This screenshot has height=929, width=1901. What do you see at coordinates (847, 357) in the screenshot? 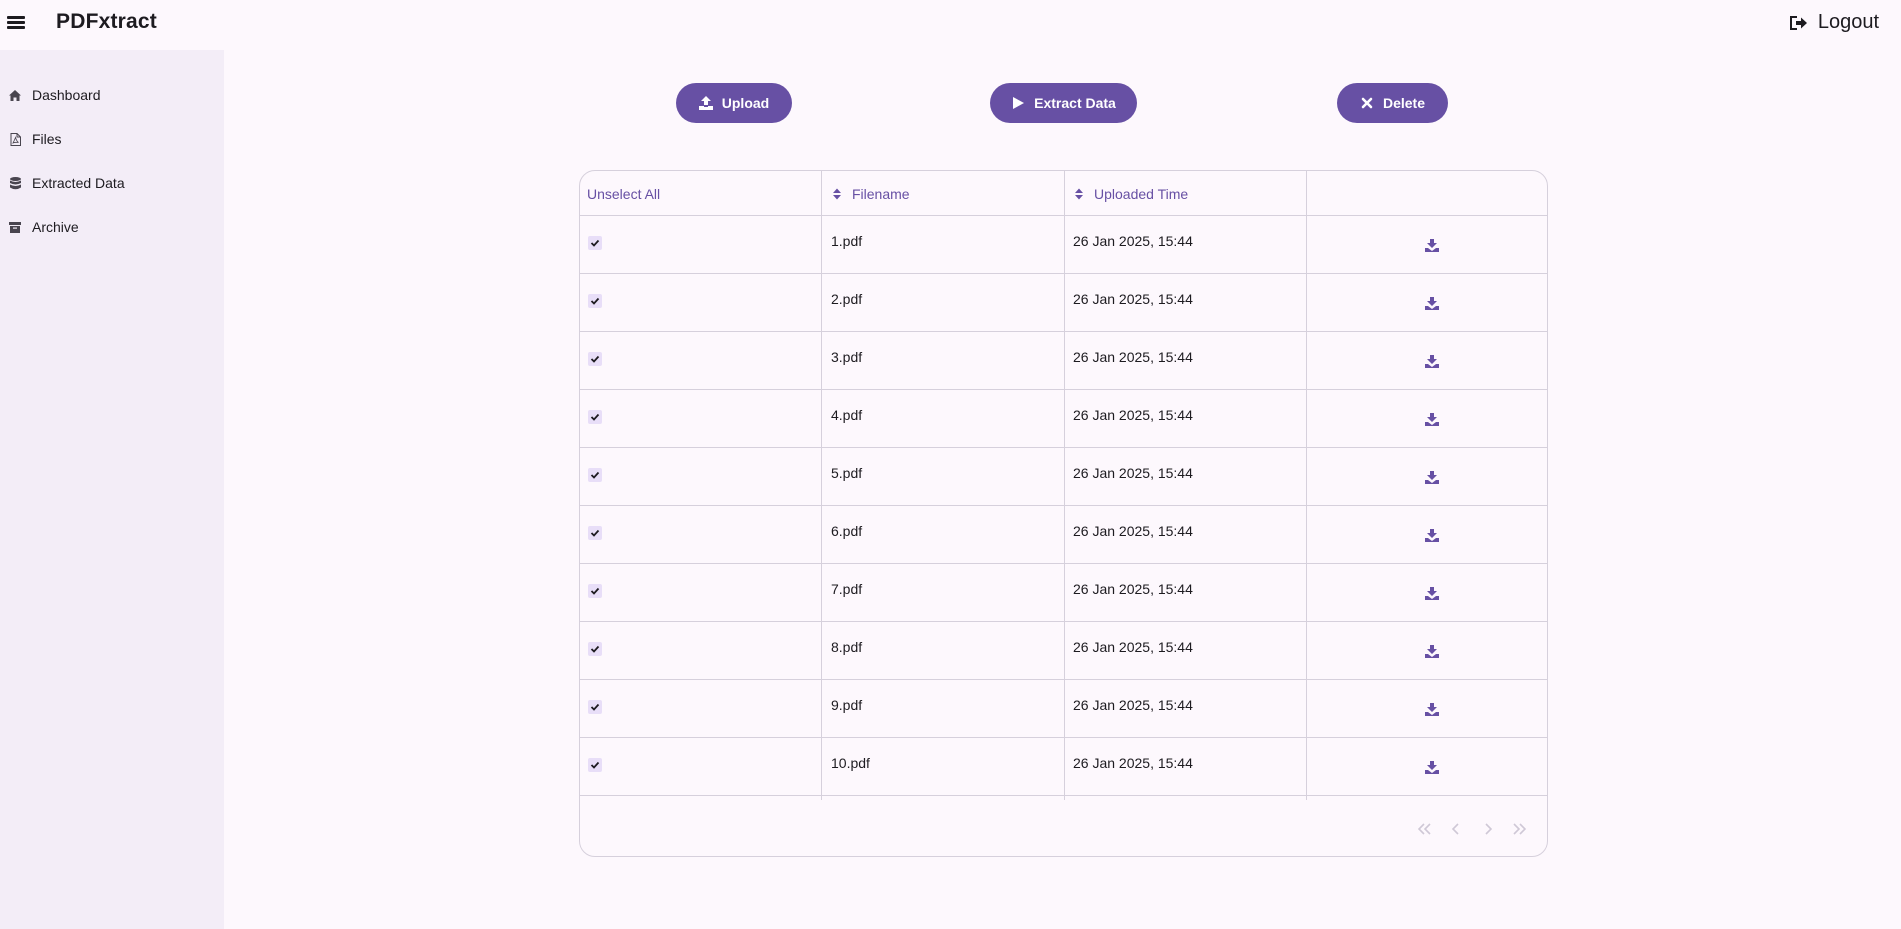
I see `filename-cell: 3.pdf` at bounding box center [847, 357].